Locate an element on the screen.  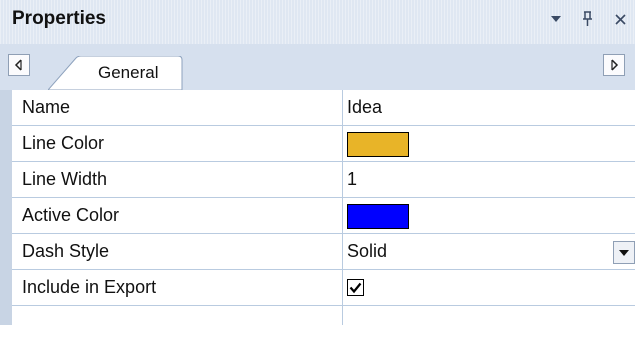
tab-general: General is located at coordinates (115, 73).